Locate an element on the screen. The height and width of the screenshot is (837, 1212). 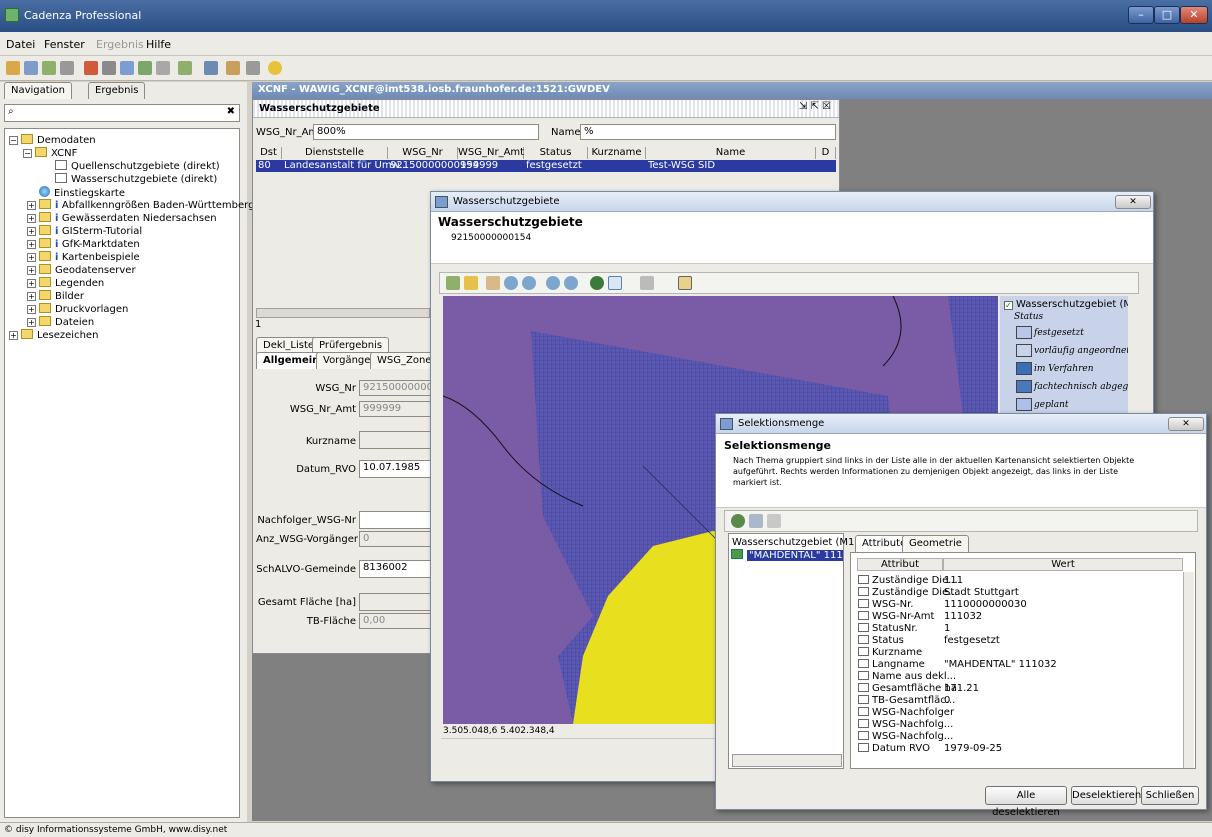
tab-geometrie: Geometrie is located at coordinates (935, 543).